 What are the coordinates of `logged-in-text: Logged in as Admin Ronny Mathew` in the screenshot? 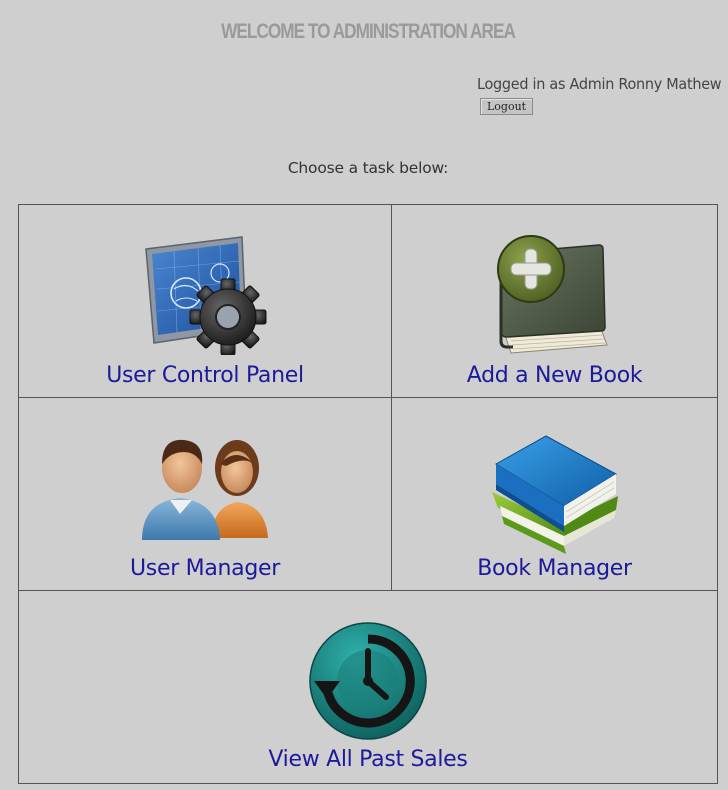 It's located at (599, 84).